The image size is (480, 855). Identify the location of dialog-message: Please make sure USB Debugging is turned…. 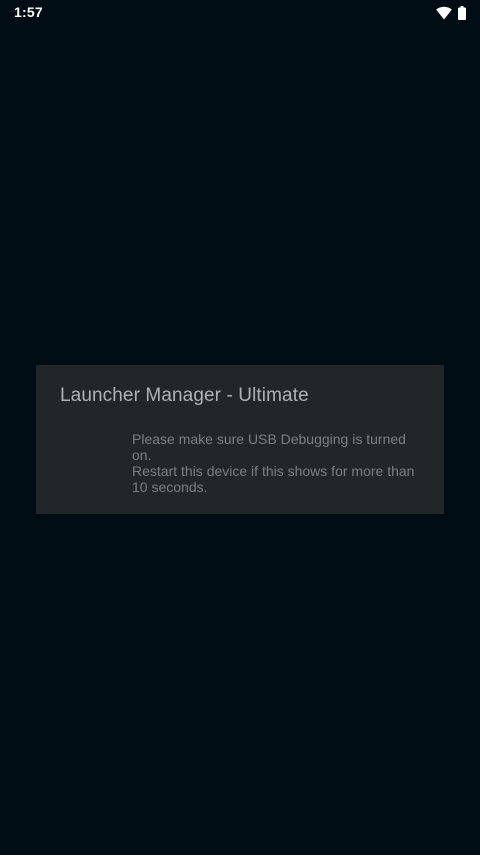
(278, 463).